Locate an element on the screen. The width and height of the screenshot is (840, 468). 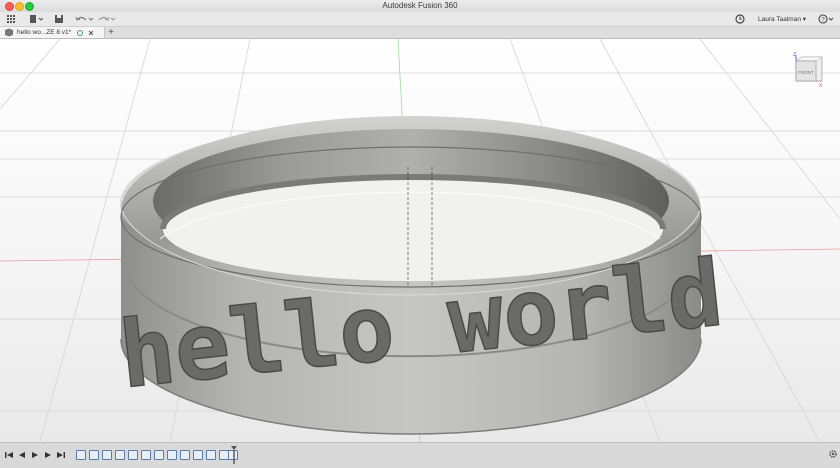
timeline-next-button is located at coordinates (48, 455).